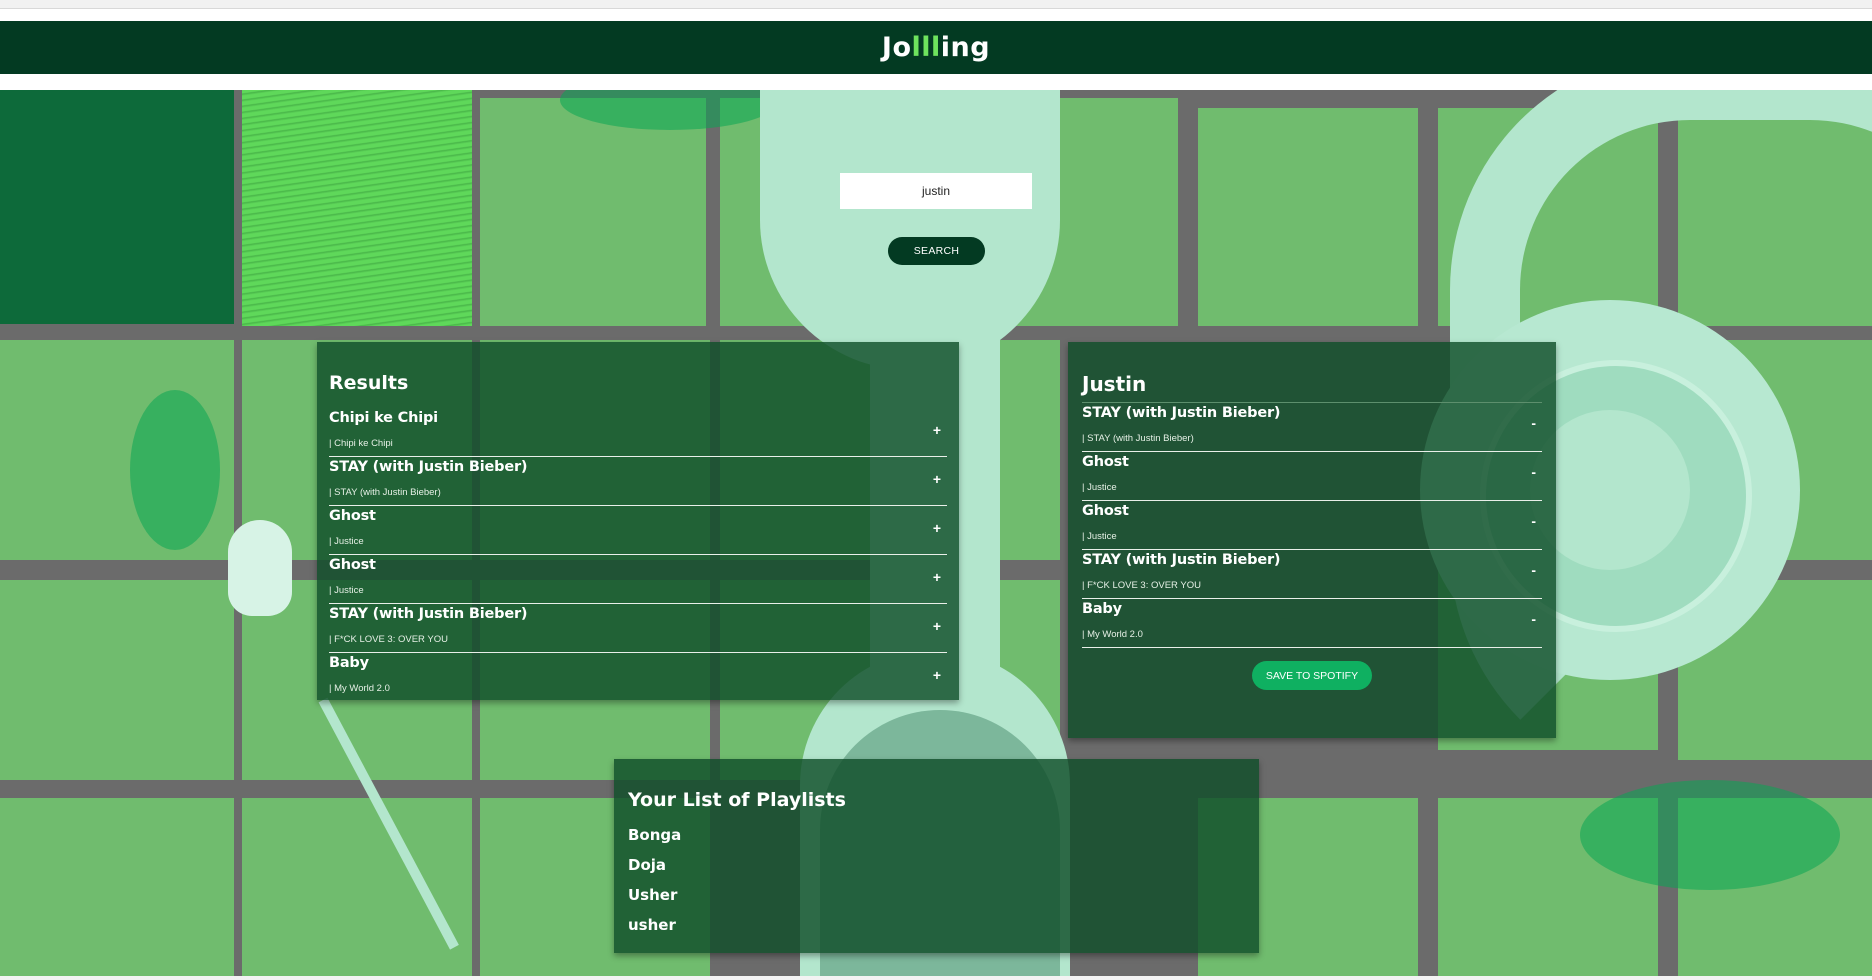 This screenshot has width=1872, height=980. Describe the element at coordinates (936, 251) in the screenshot. I see `search-button: SEARCH` at that location.